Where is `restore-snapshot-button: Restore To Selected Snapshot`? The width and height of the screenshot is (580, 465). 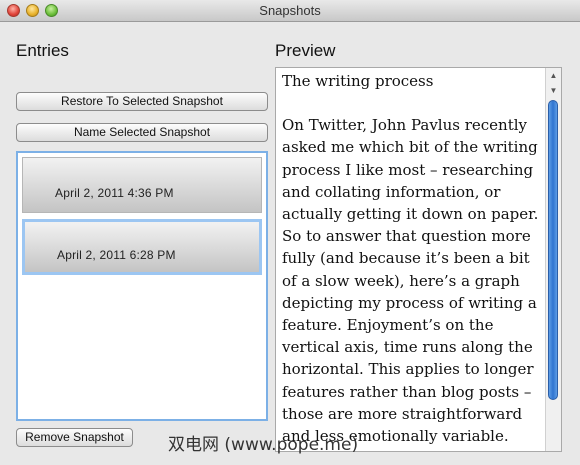 restore-snapshot-button: Restore To Selected Snapshot is located at coordinates (142, 101).